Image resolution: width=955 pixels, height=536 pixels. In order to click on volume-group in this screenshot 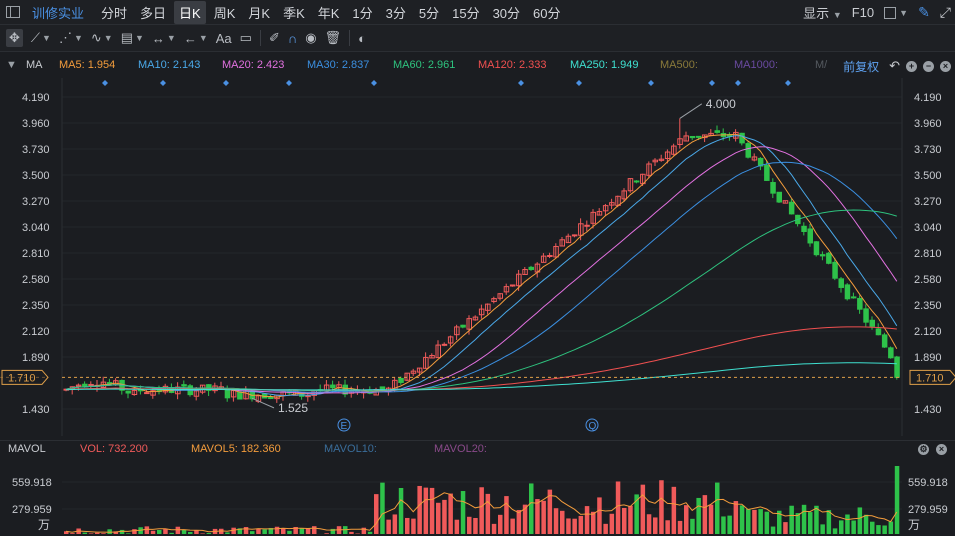, I will do `click(482, 500)`.